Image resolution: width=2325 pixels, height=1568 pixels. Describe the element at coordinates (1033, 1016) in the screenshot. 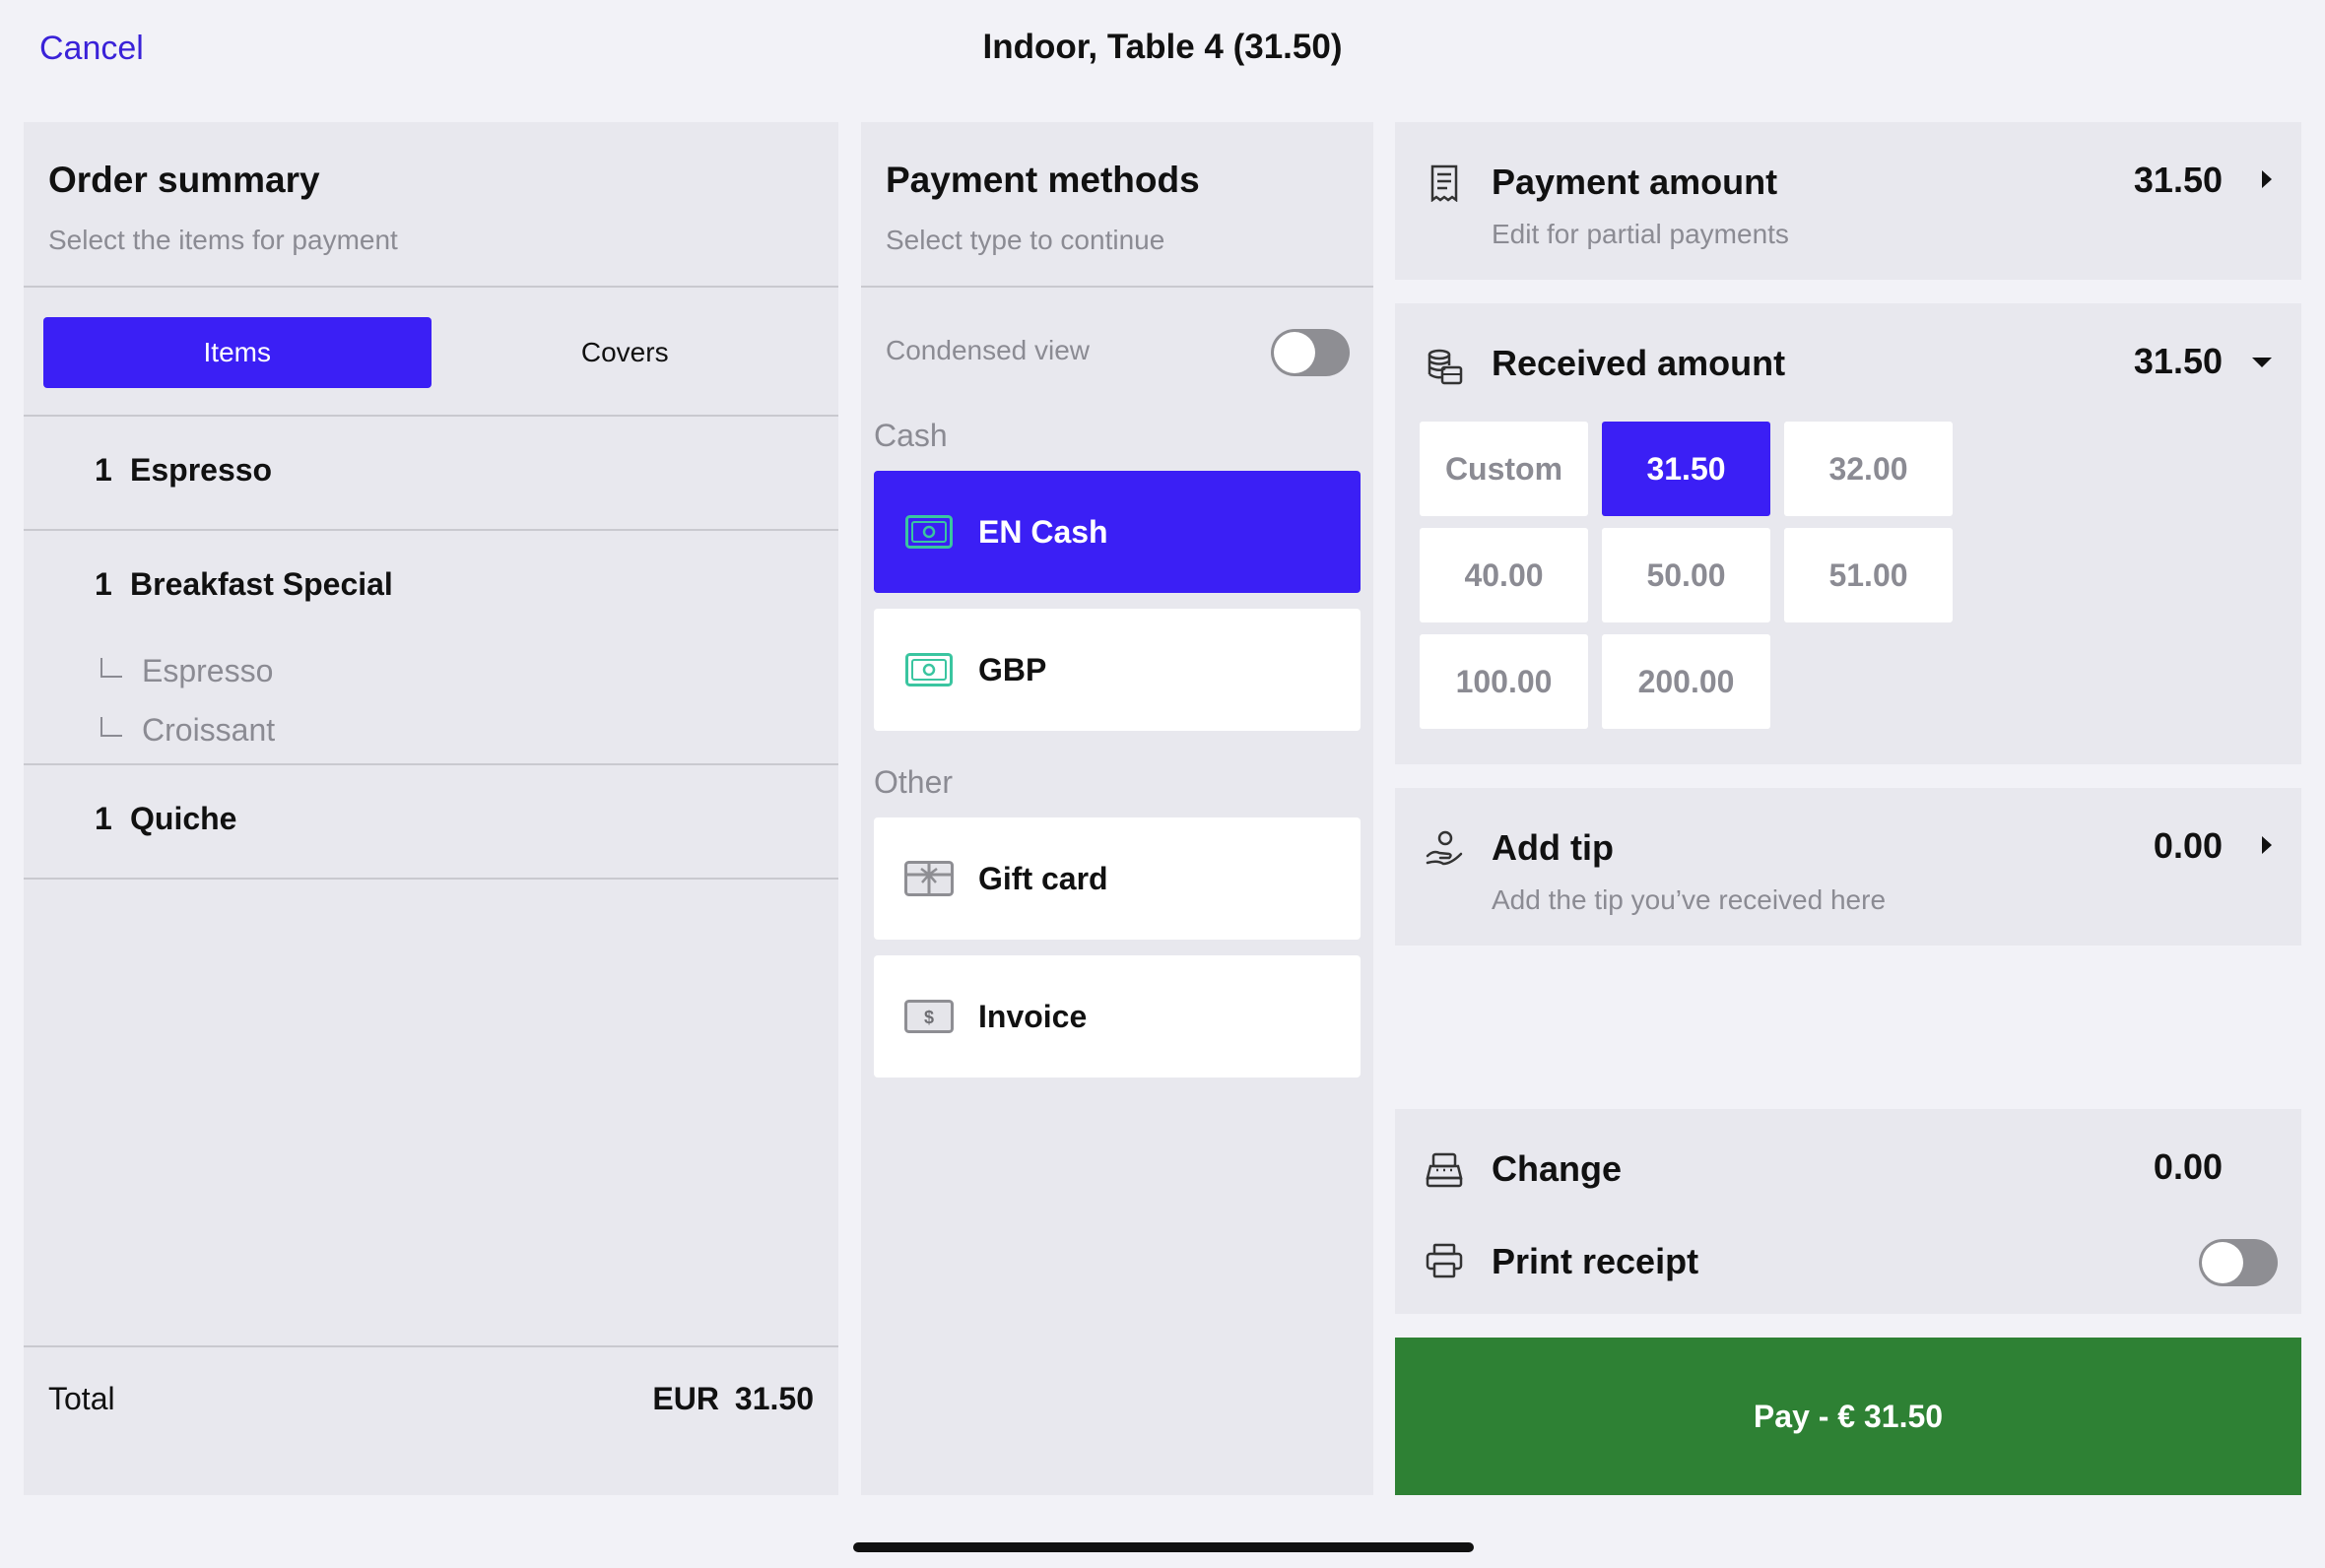

I see `payment-method-label: Invoice` at that location.